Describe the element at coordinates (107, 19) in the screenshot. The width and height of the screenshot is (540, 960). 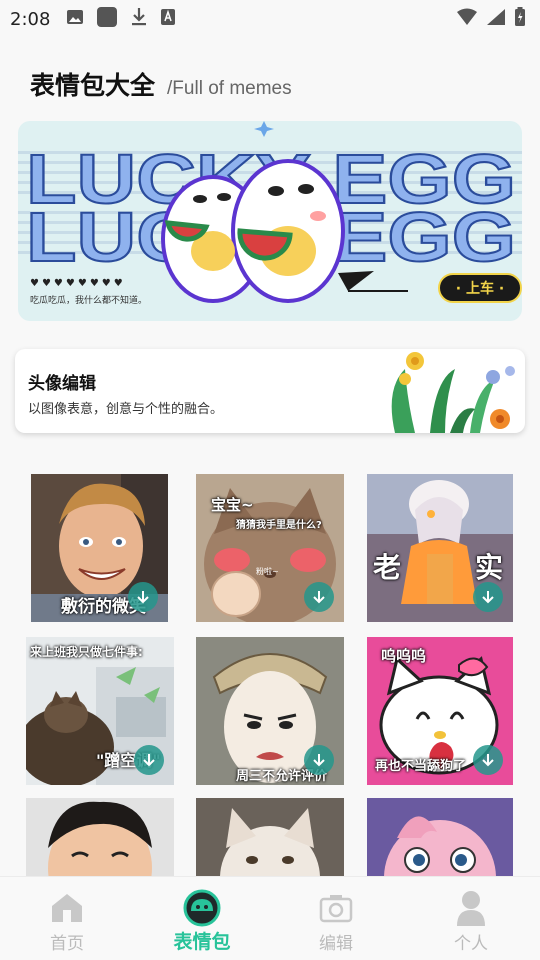
I see `square-app-icon` at that location.